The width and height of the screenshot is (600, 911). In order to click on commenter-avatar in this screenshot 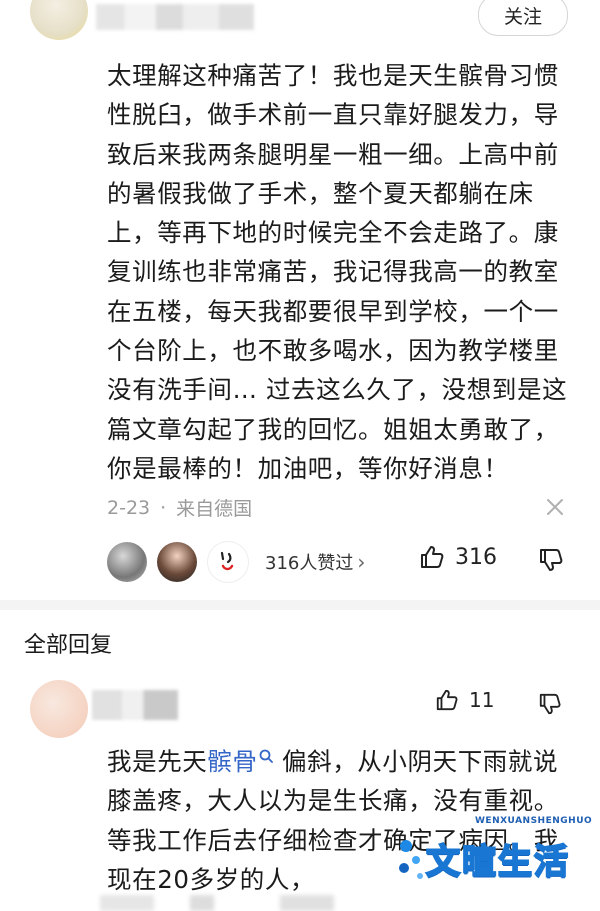, I will do `click(59, 20)`.